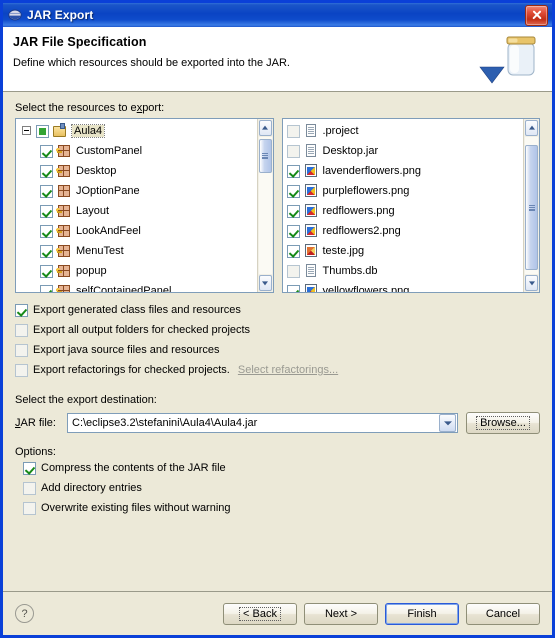 This screenshot has width=555, height=638. I want to click on jar-file-value: C:\eclipse3.2\stefanini\Aula4\Aula4.jar, so click(253, 423).